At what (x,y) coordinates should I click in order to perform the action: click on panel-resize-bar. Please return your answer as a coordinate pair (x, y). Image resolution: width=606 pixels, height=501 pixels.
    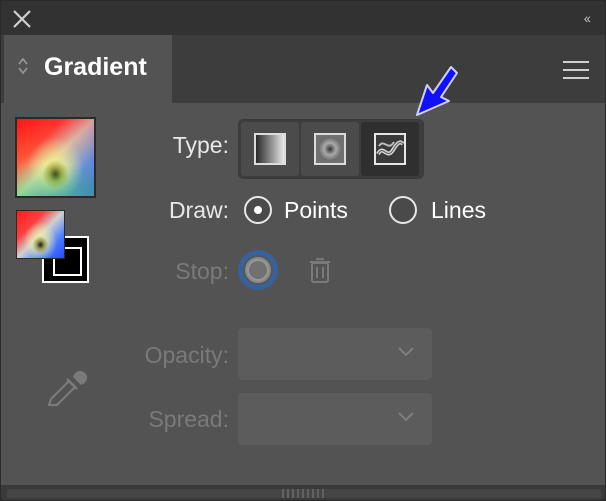
    Looking at the image, I should click on (303, 492).